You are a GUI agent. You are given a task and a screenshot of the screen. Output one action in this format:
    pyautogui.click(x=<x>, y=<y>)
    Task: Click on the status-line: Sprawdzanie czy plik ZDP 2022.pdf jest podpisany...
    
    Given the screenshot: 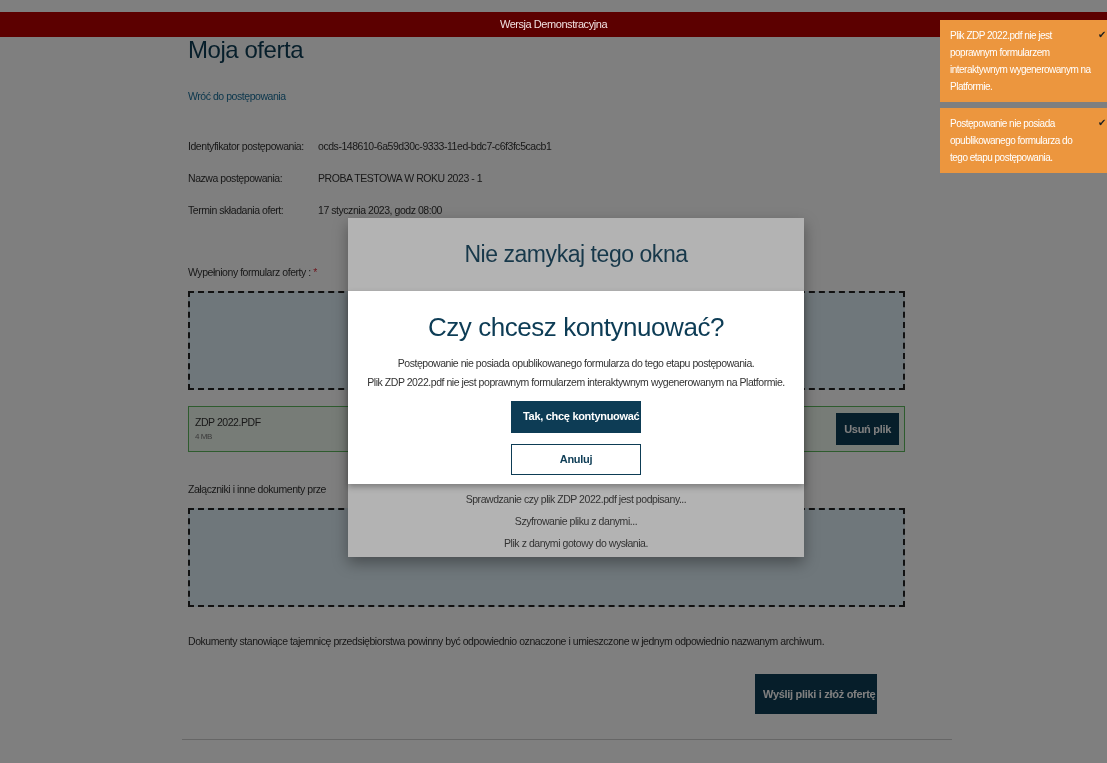 What is the action you would take?
    pyautogui.click(x=576, y=499)
    